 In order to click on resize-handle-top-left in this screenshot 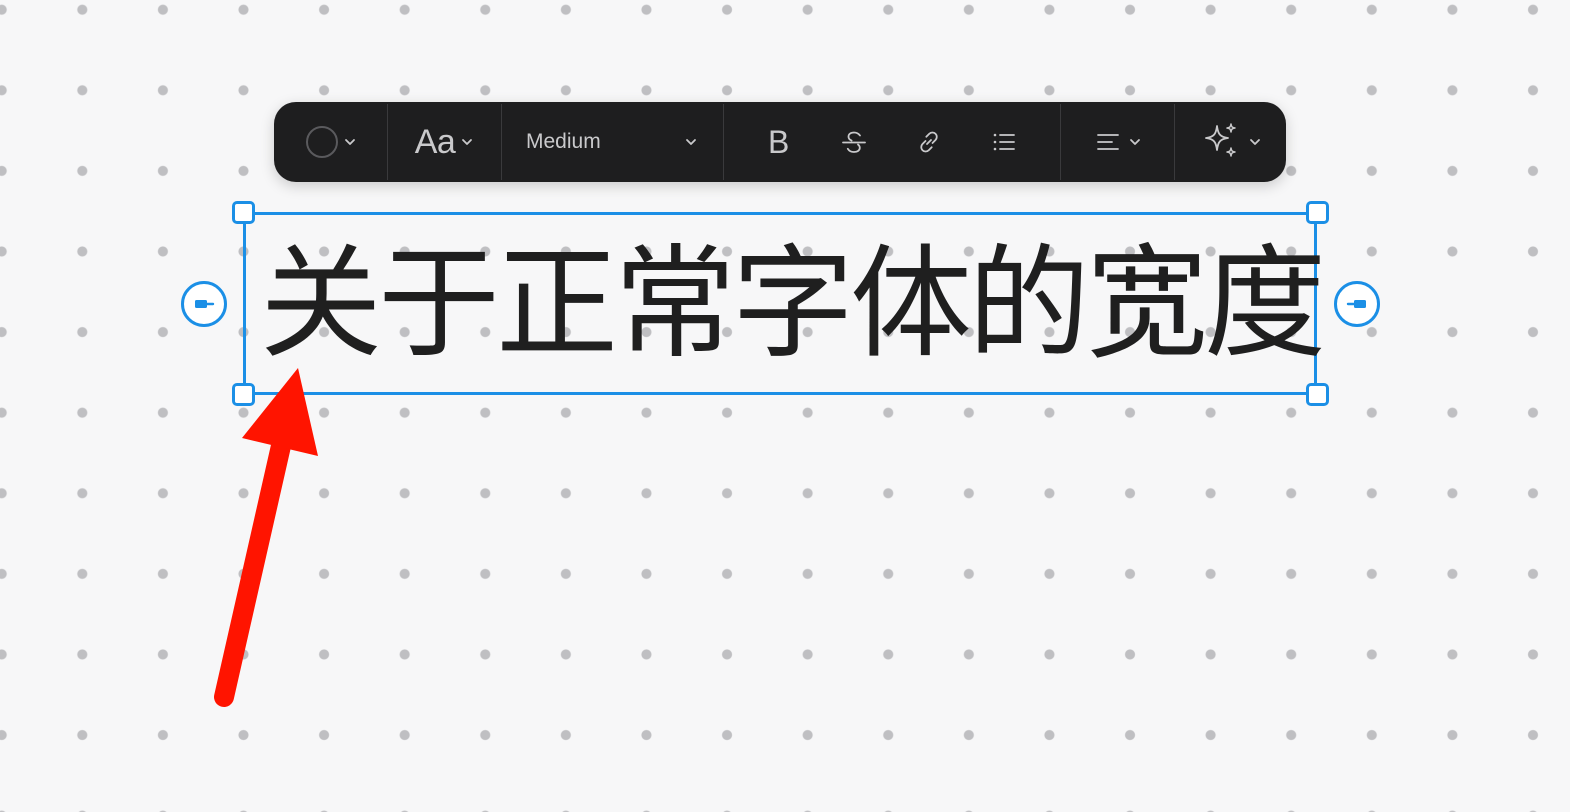, I will do `click(243, 212)`.